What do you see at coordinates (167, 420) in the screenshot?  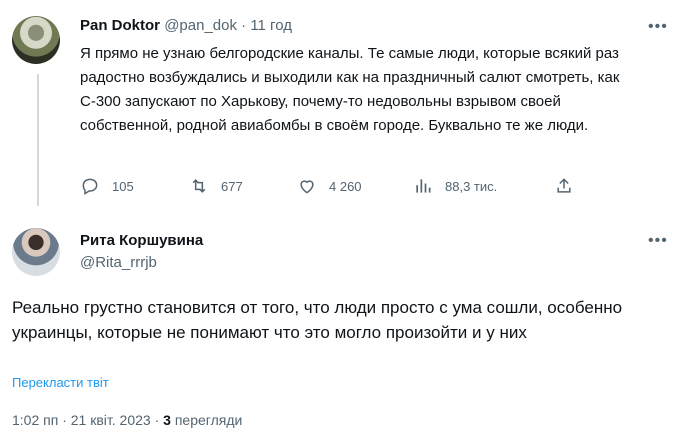 I see `views-count: 3` at bounding box center [167, 420].